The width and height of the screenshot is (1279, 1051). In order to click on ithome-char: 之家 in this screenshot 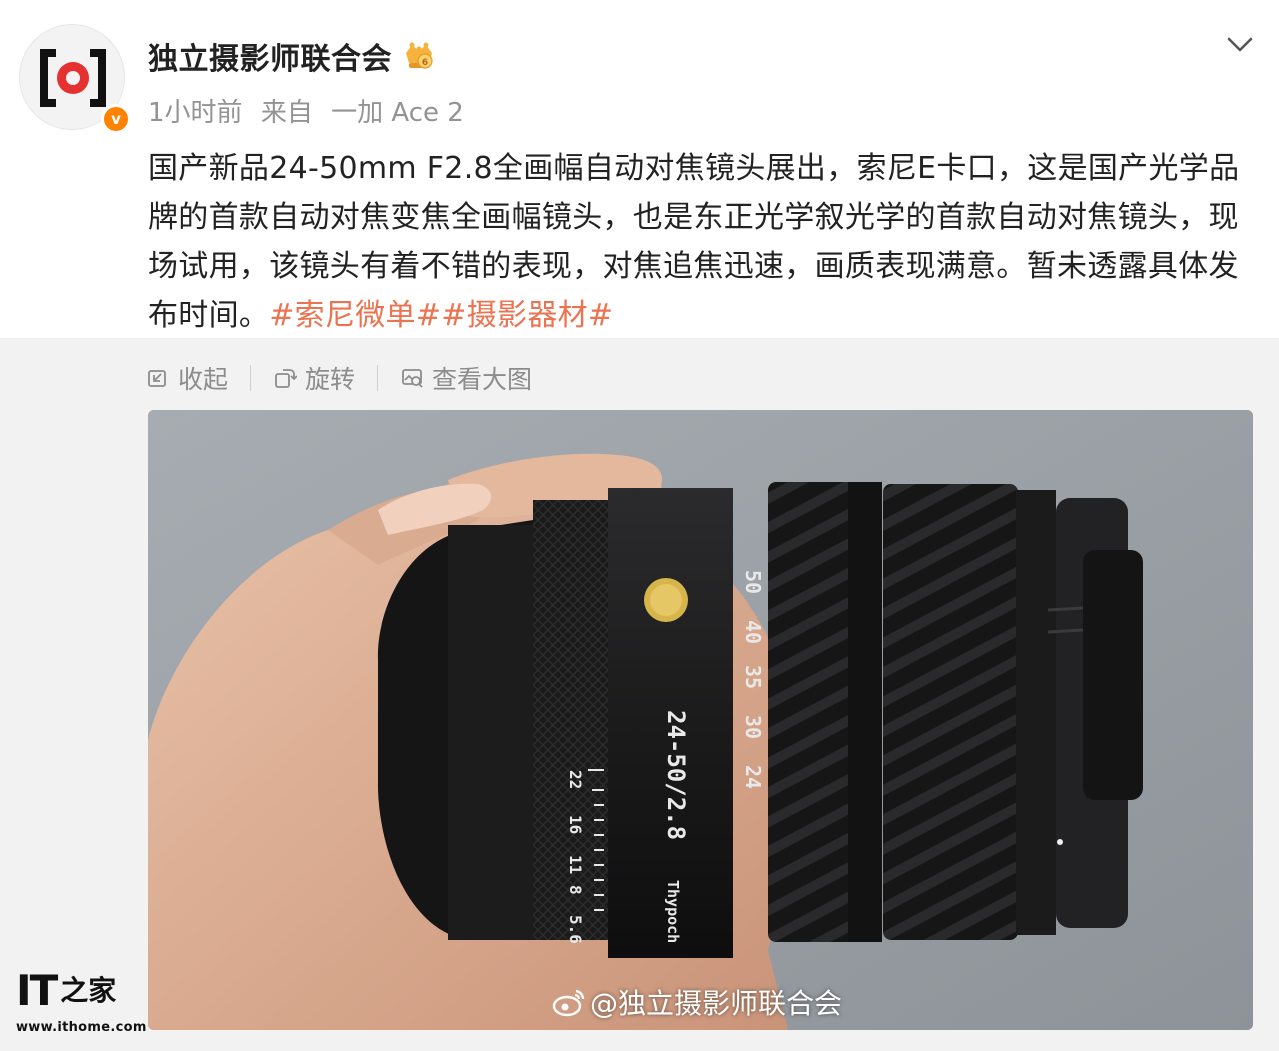, I will do `click(88, 990)`.